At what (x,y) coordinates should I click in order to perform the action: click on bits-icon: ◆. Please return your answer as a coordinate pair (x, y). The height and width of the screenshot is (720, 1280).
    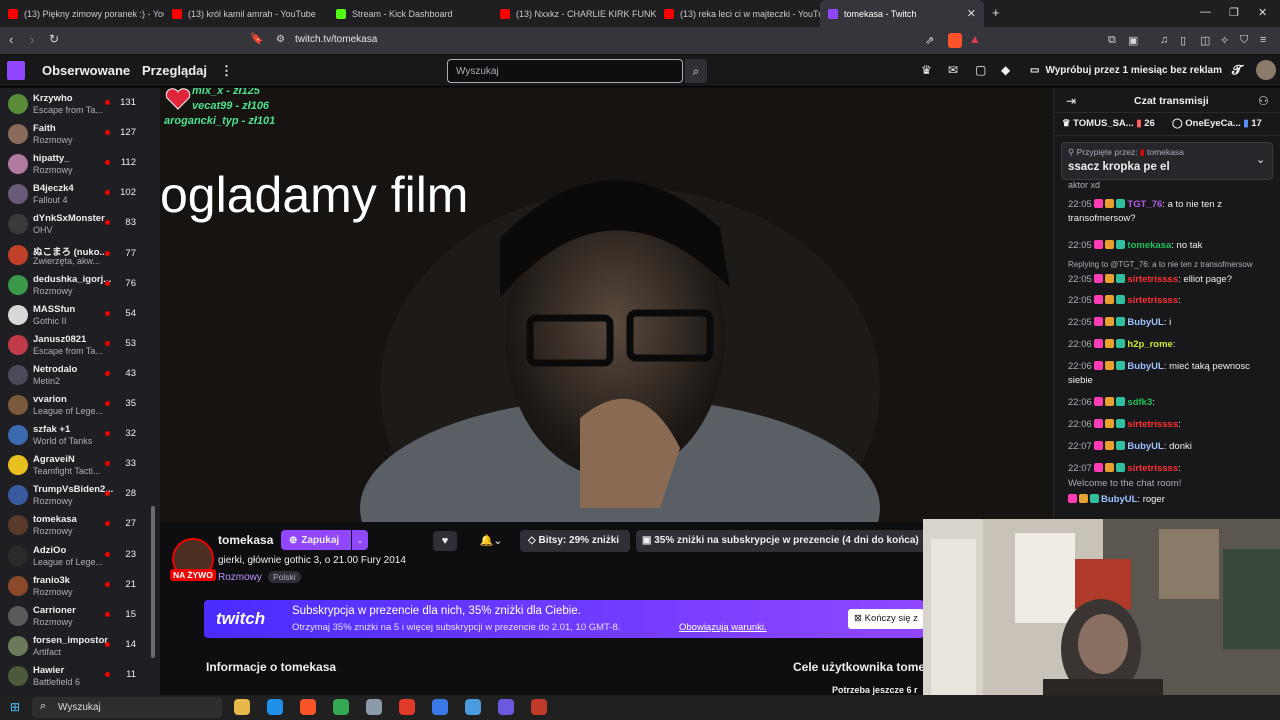
    Looking at the image, I should click on (1005, 70).